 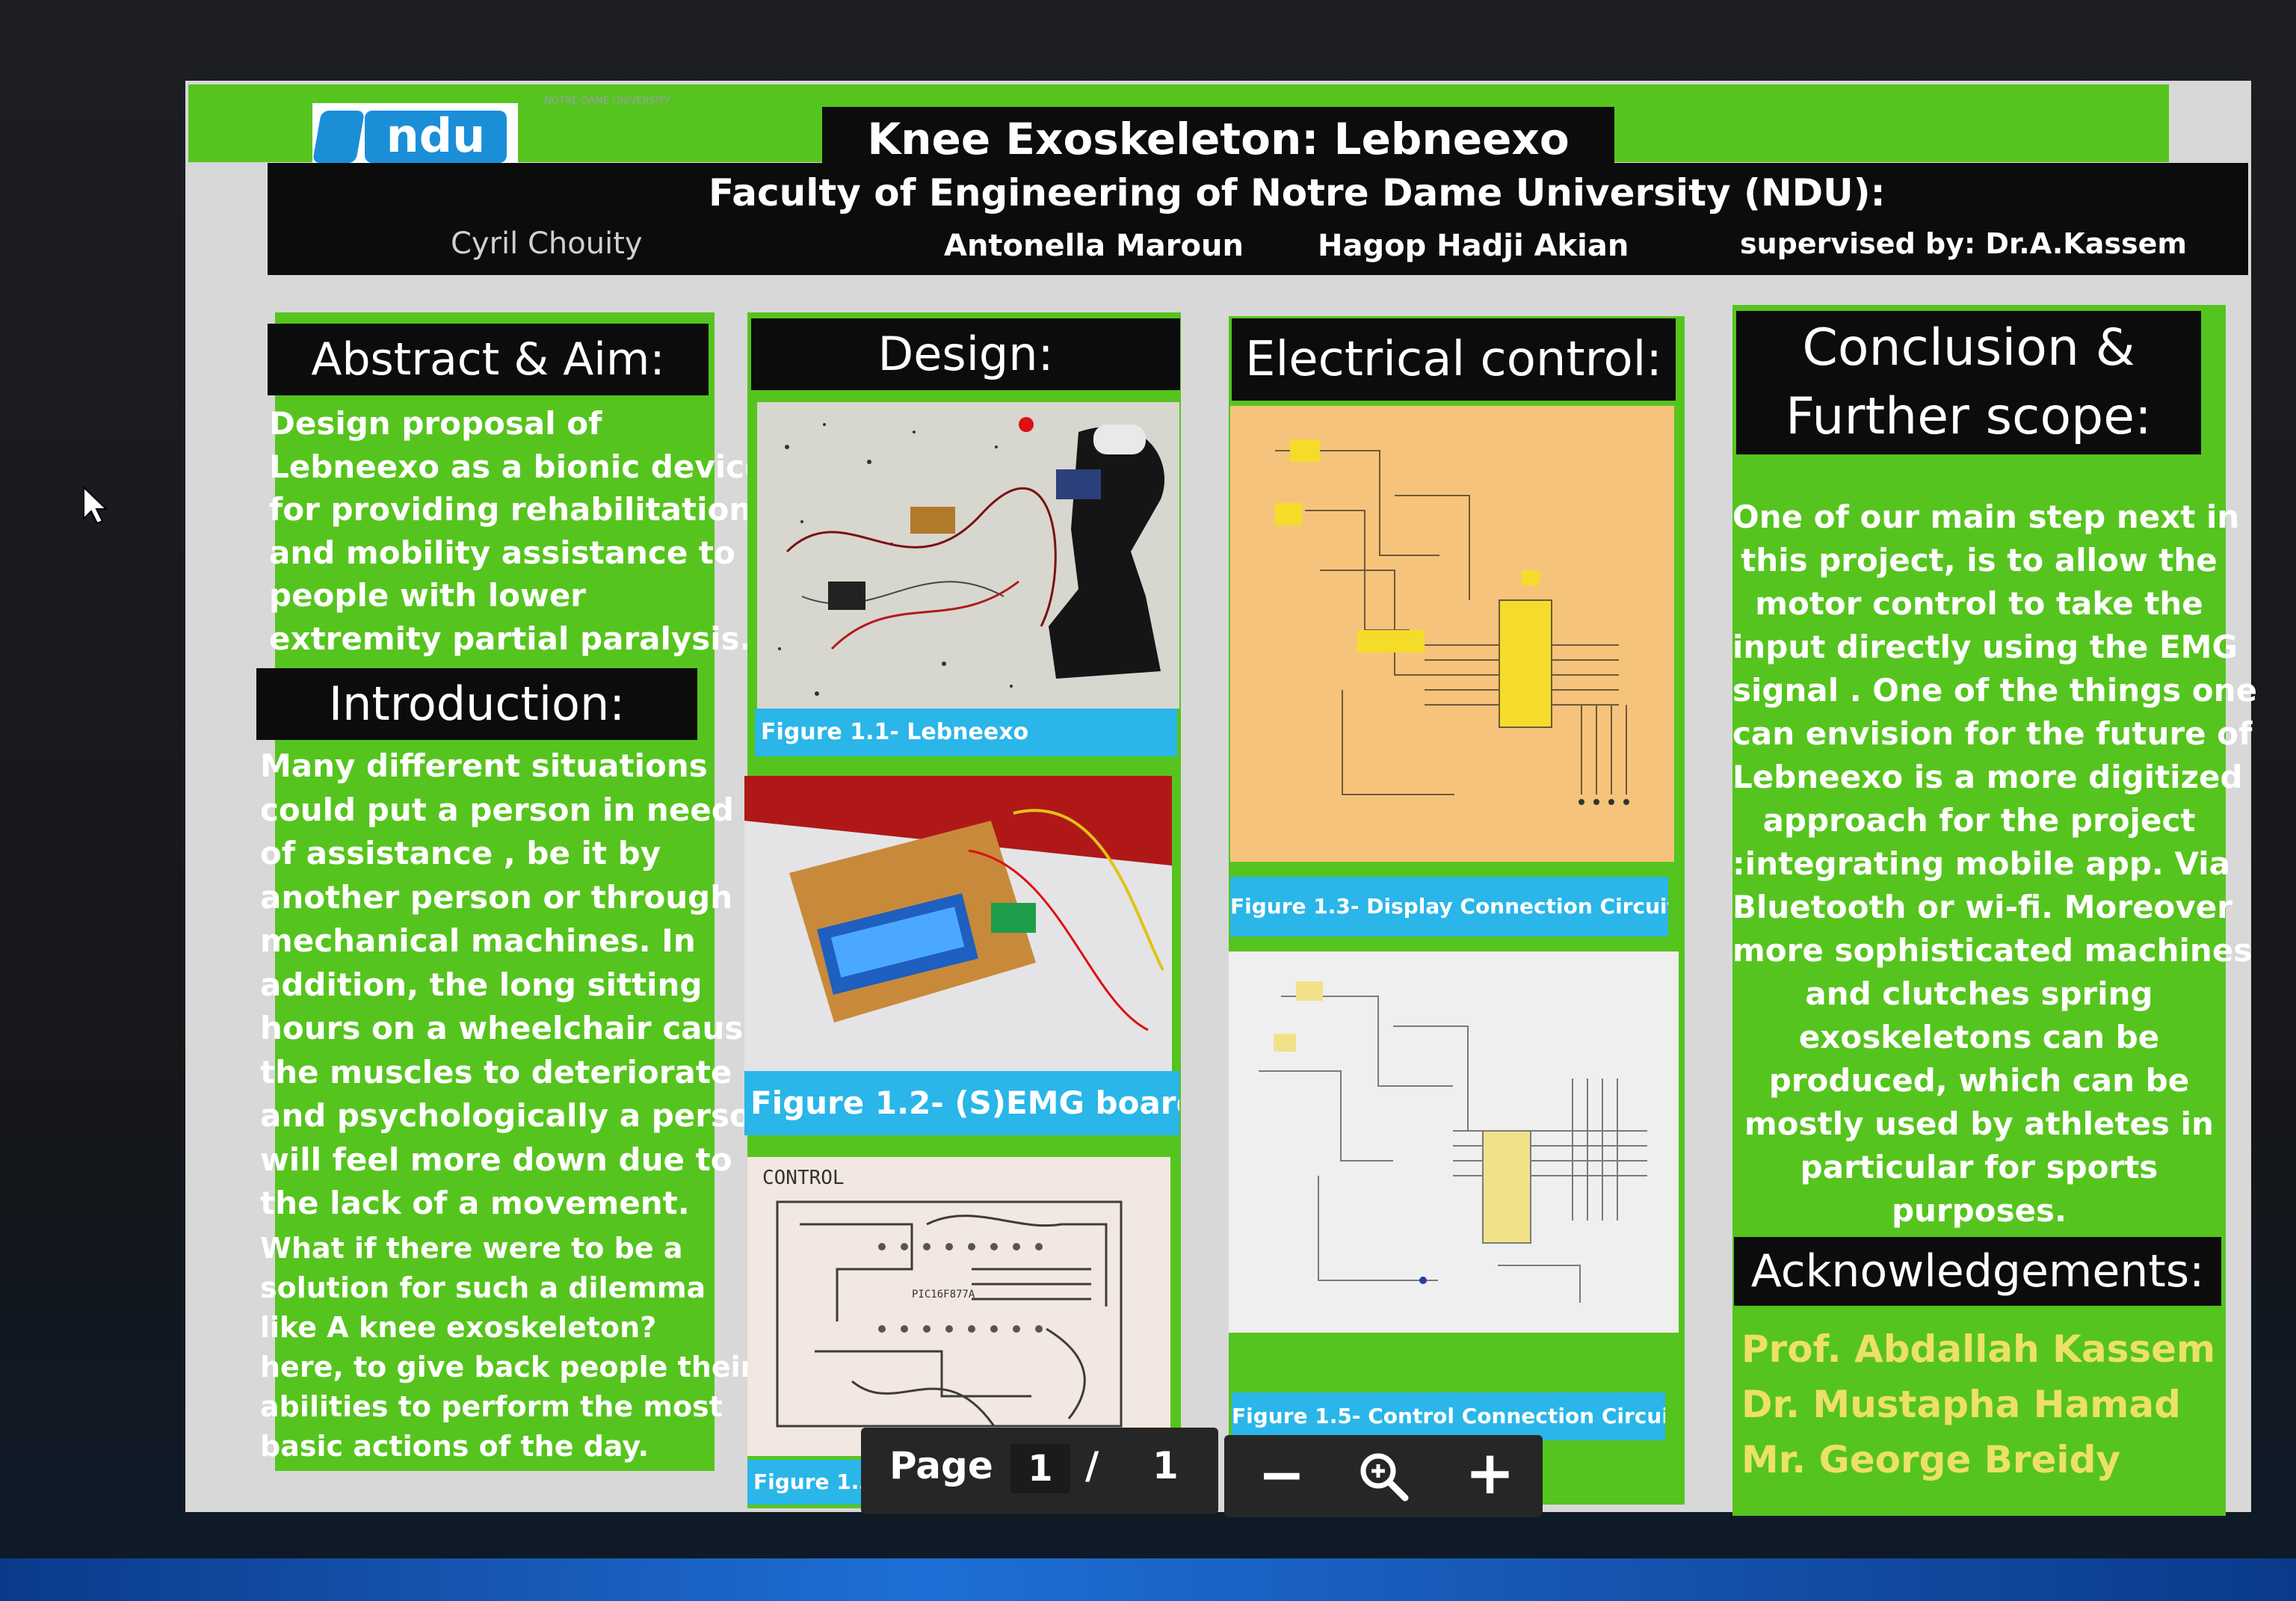 What do you see at coordinates (1985, 647) in the screenshot?
I see `conclusion-line: input directly using the EMG` at bounding box center [1985, 647].